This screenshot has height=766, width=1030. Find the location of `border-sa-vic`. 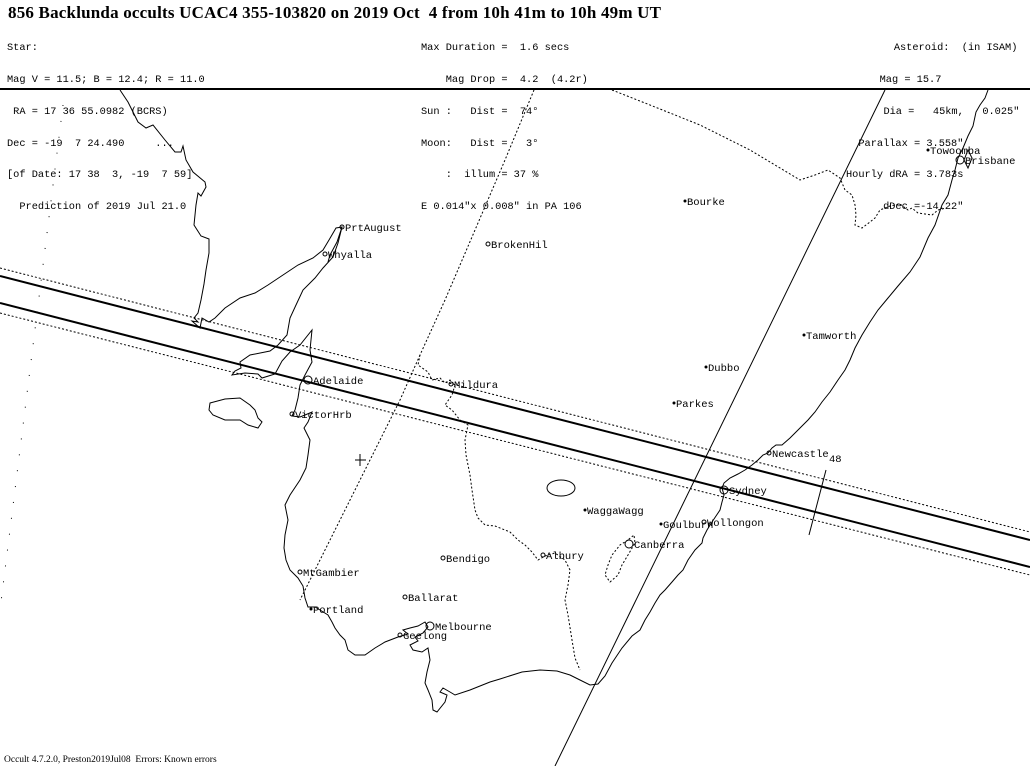

border-sa-vic is located at coordinates (360, 477).